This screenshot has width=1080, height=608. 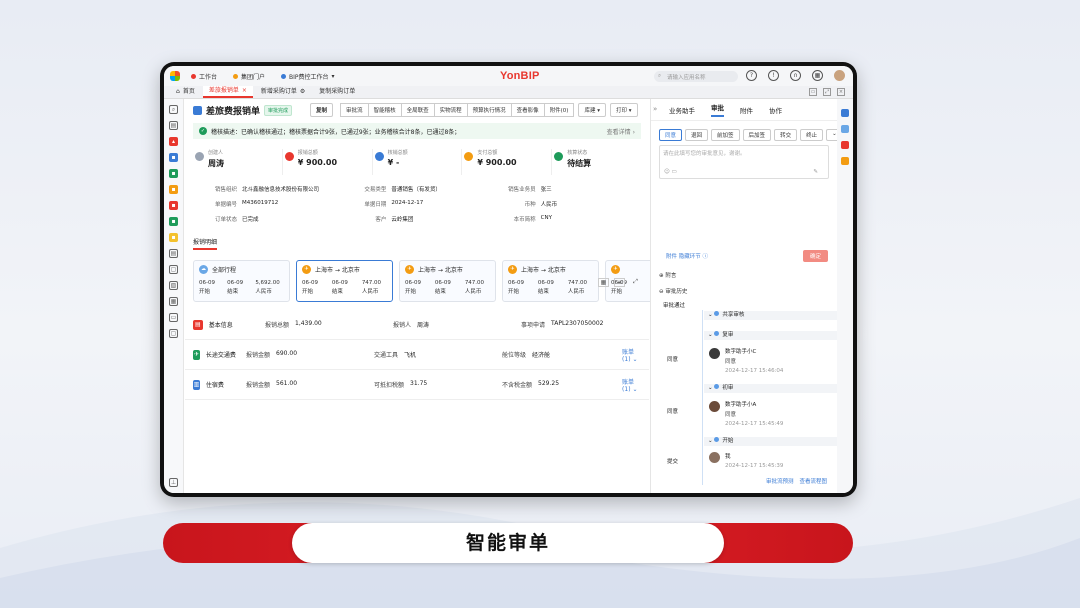 What do you see at coordinates (173, 317) in the screenshot?
I see `card-icon: ▭` at bounding box center [173, 317].